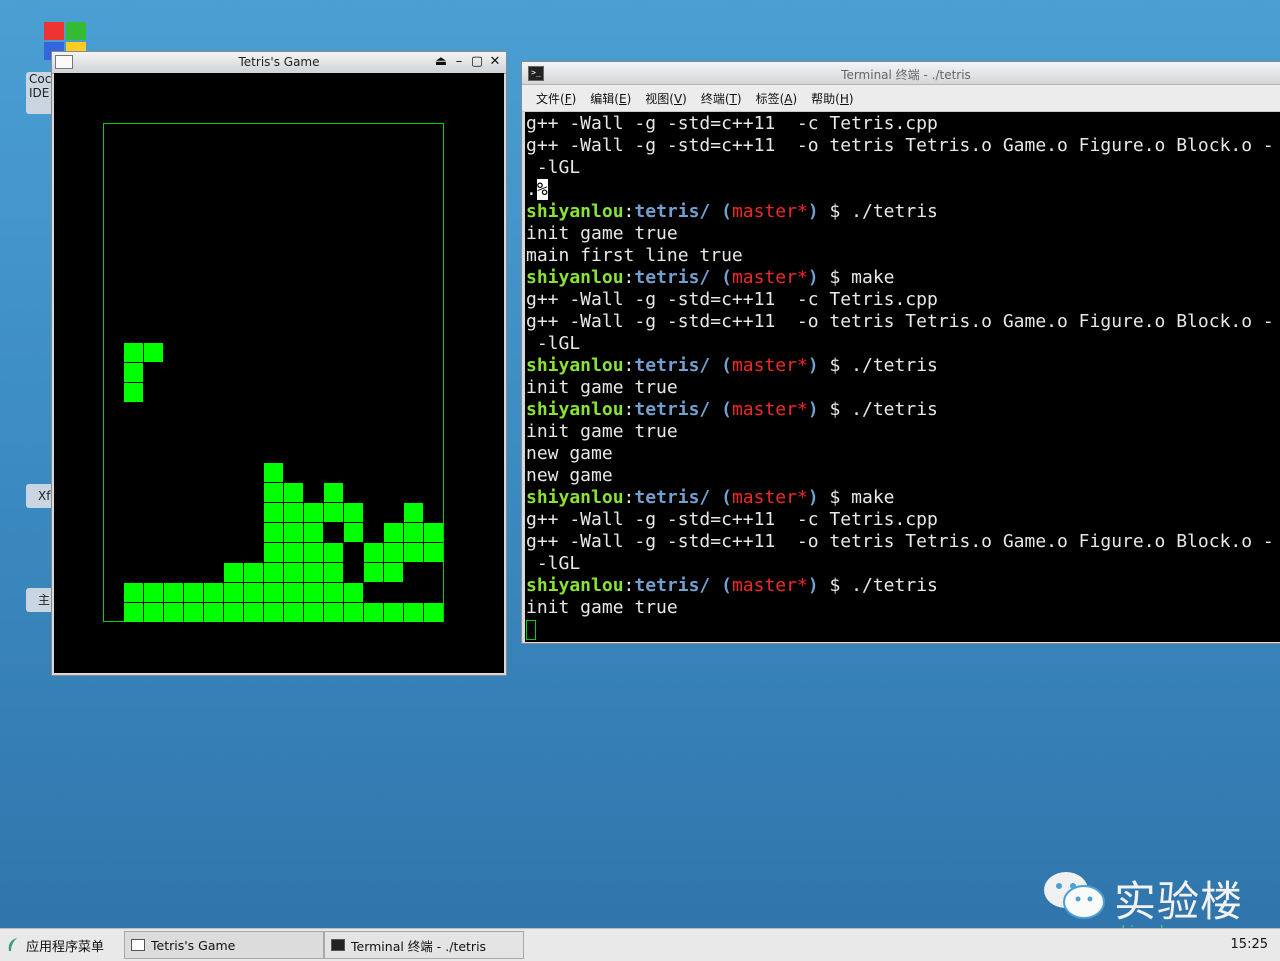 This screenshot has height=961, width=1280. What do you see at coordinates (279, 63) in the screenshot?
I see `title-bar: Tetris's Game ⏏ – ▢ ✕` at bounding box center [279, 63].